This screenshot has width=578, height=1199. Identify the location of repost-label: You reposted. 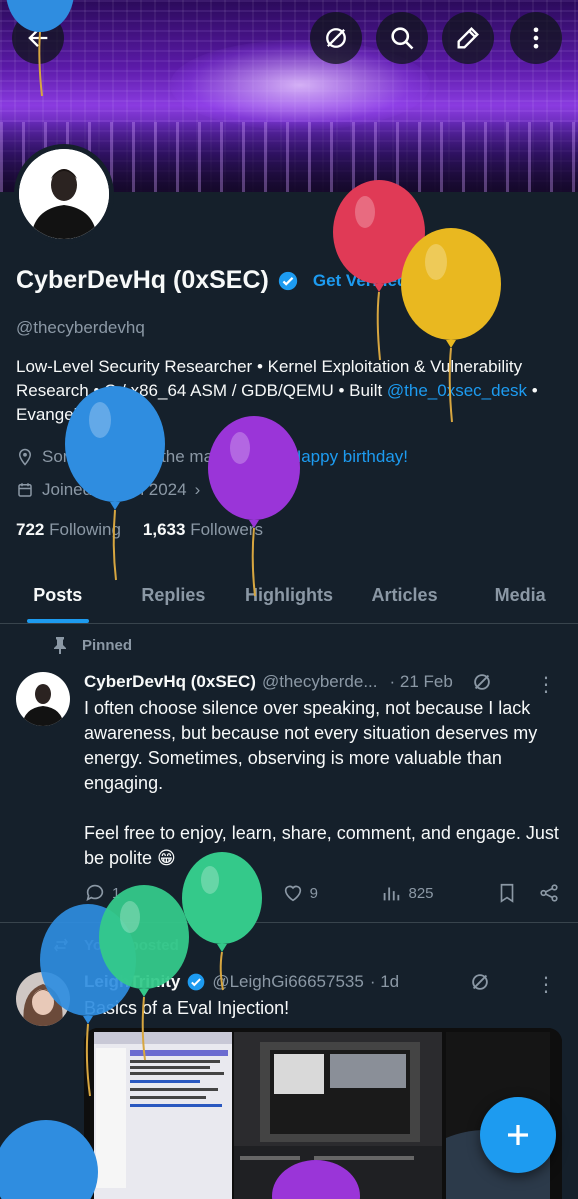
(131, 945).